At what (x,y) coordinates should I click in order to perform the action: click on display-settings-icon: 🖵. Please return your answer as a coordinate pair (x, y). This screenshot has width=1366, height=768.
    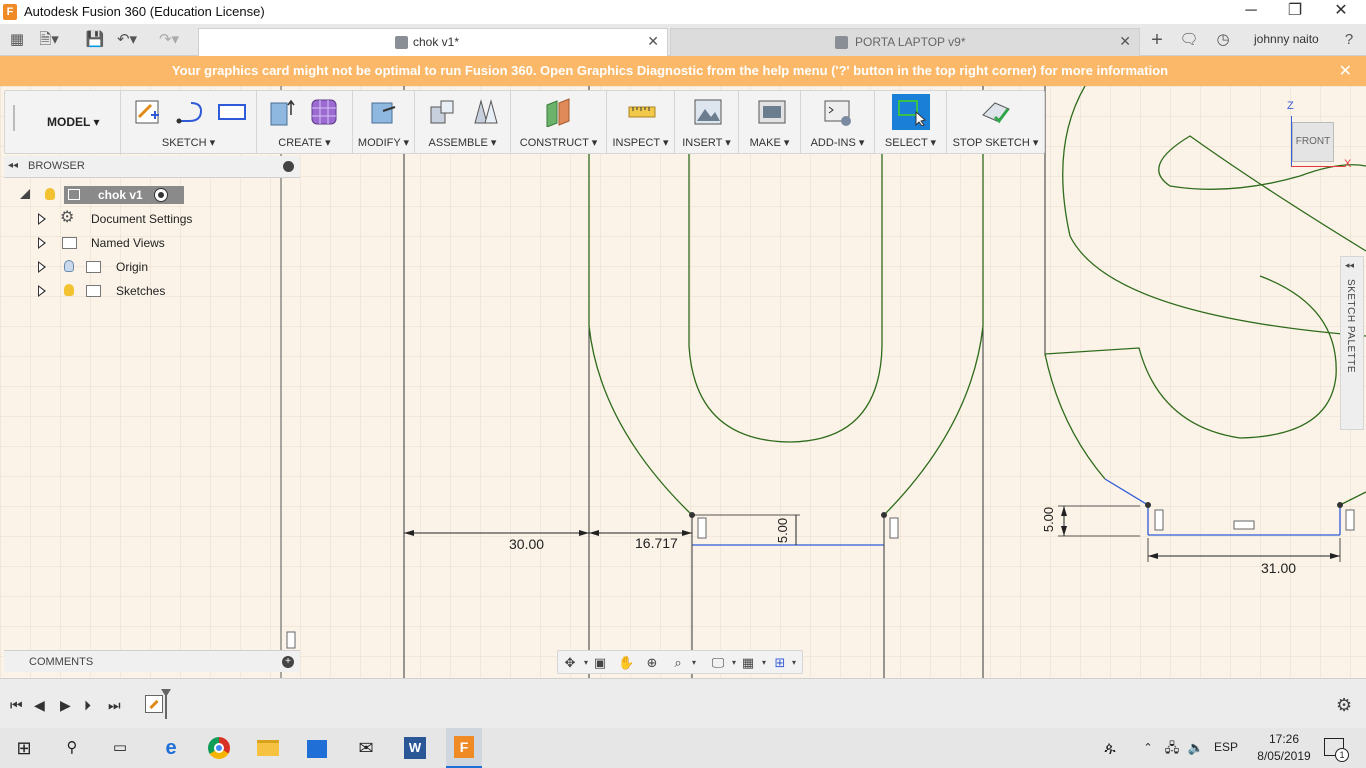
    Looking at the image, I should click on (718, 663).